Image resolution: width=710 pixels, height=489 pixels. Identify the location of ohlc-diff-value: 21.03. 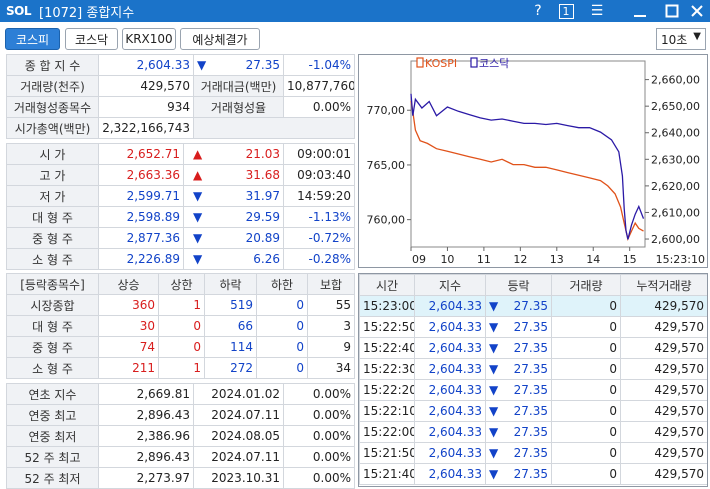
(262, 154).